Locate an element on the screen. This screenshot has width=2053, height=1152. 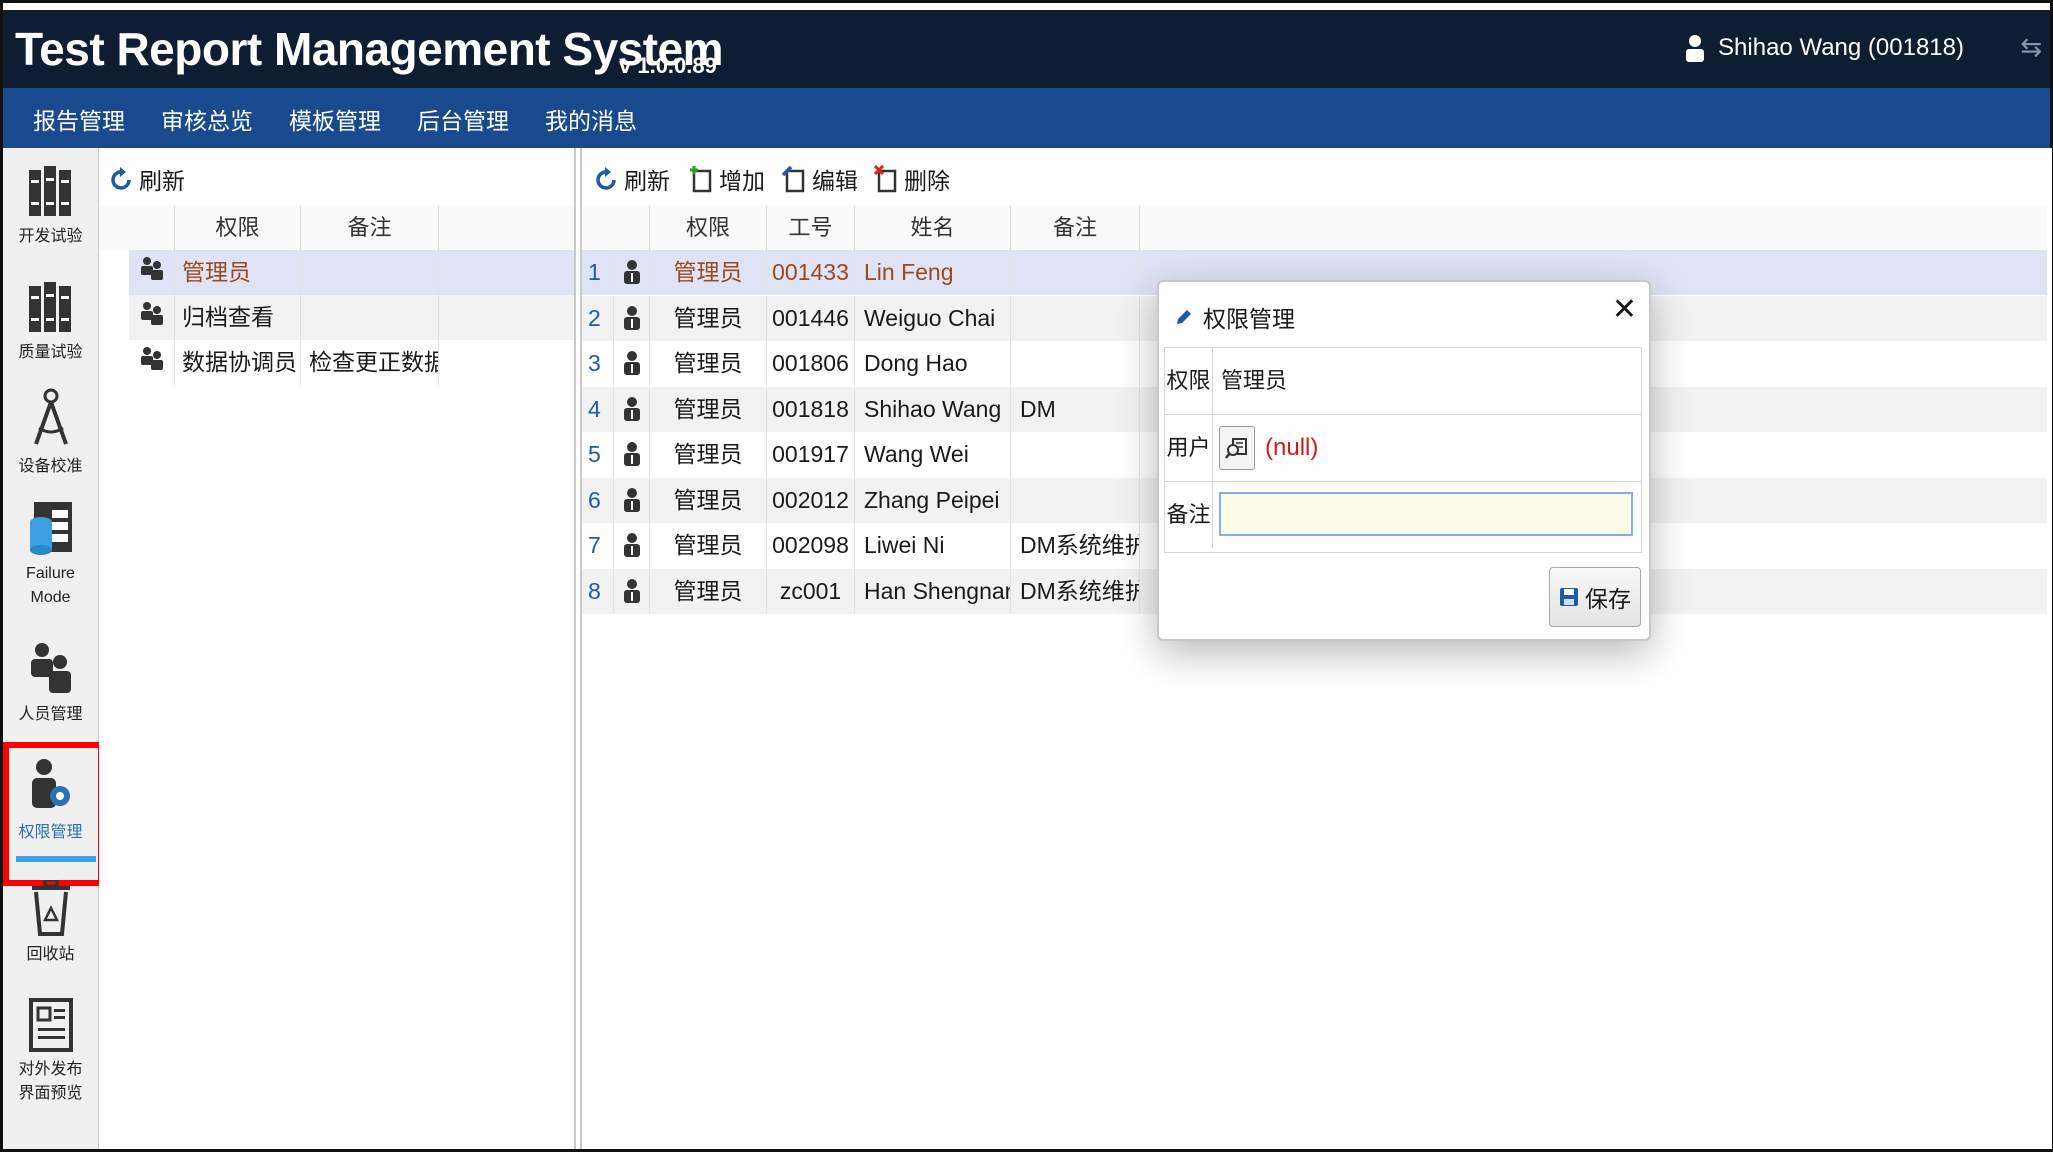
nav-item-recycle-bin: 回收站 is located at coordinates (50, 922).